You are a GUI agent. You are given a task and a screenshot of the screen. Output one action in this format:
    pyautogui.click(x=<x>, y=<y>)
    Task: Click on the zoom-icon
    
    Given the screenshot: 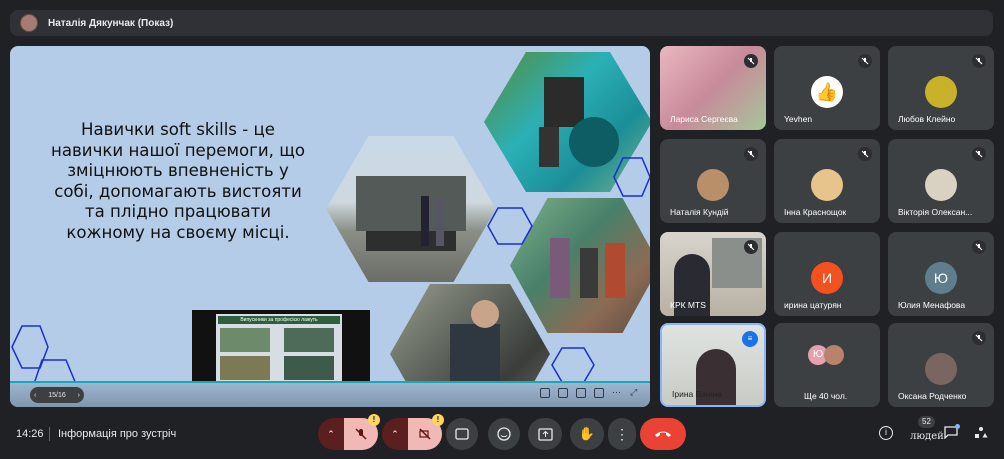 What is the action you would take?
    pyautogui.click(x=545, y=393)
    